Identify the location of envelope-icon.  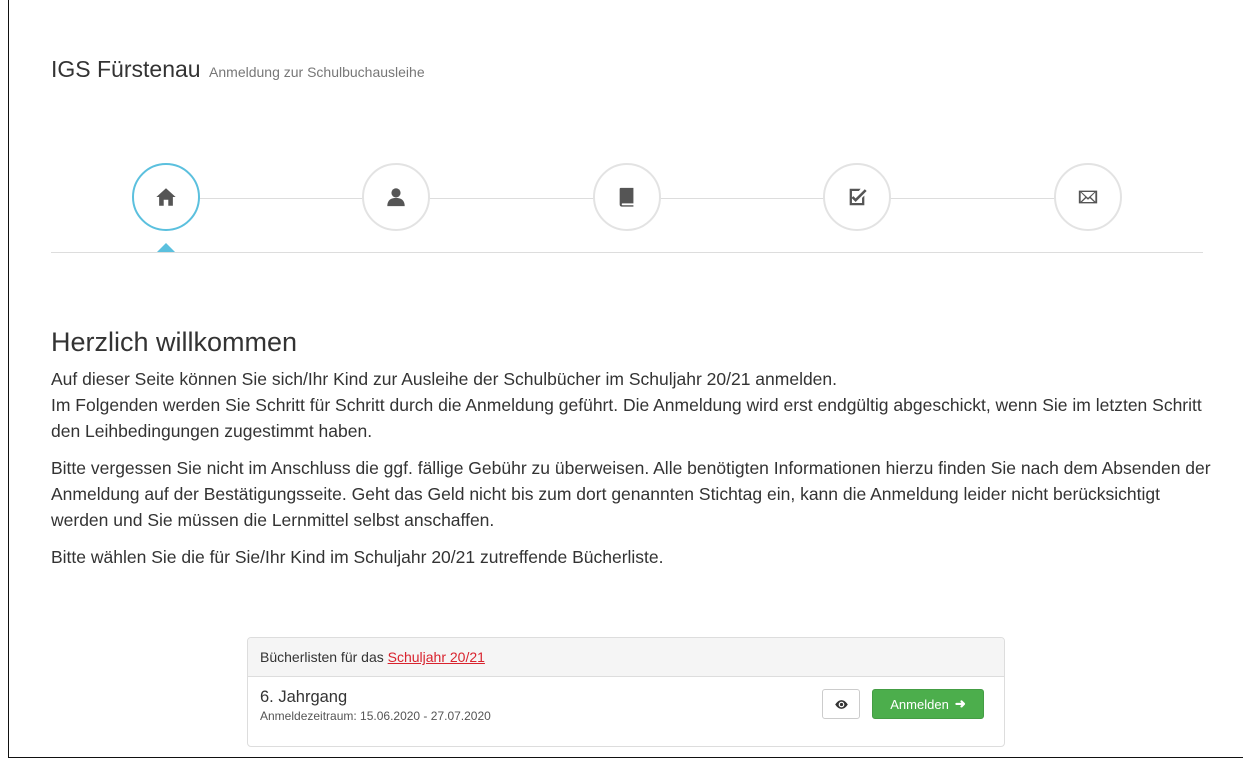
(1088, 197).